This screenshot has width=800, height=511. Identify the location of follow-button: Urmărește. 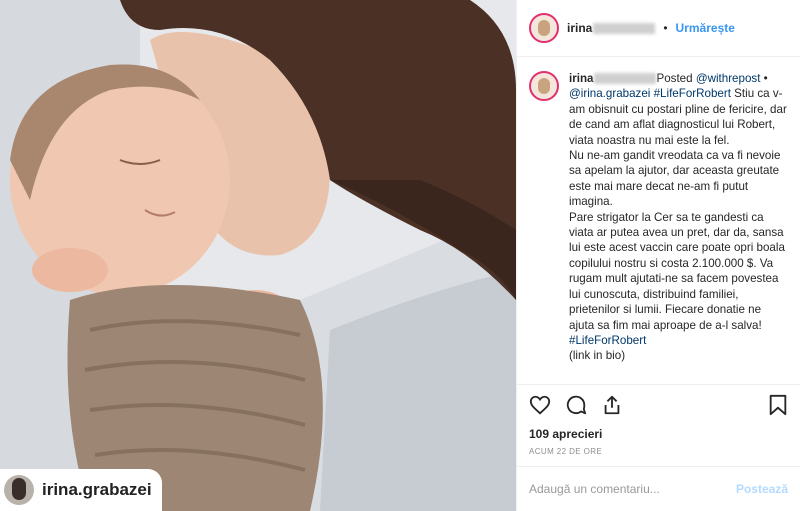
(705, 28).